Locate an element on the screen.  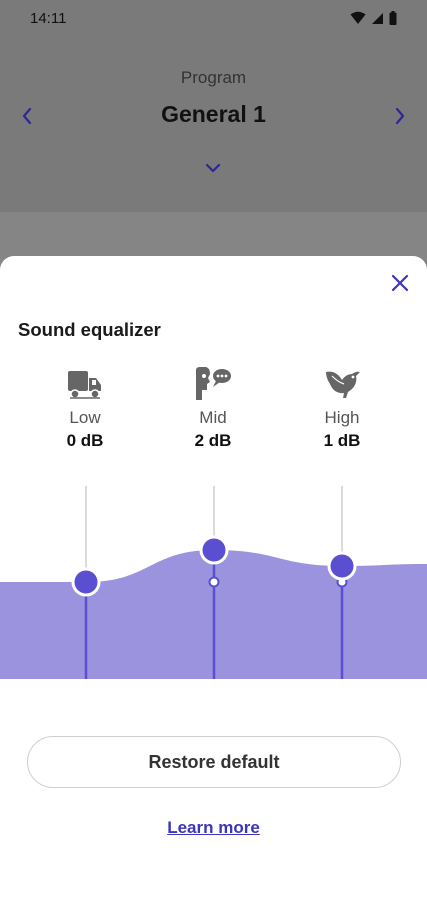
wifi-icon is located at coordinates (358, 17).